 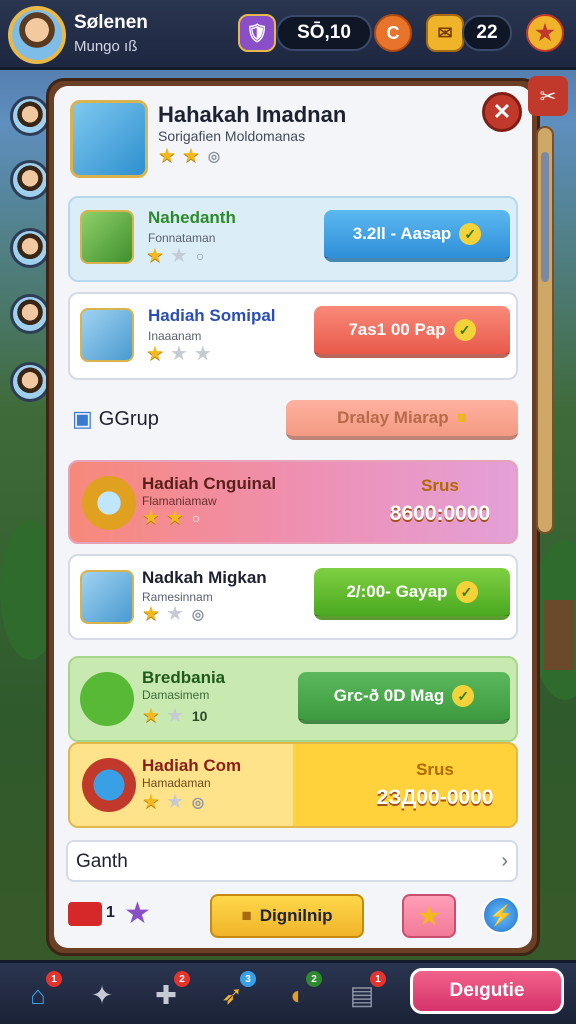 What do you see at coordinates (501, 915) in the screenshot?
I see `lightning-icon: ⚡` at bounding box center [501, 915].